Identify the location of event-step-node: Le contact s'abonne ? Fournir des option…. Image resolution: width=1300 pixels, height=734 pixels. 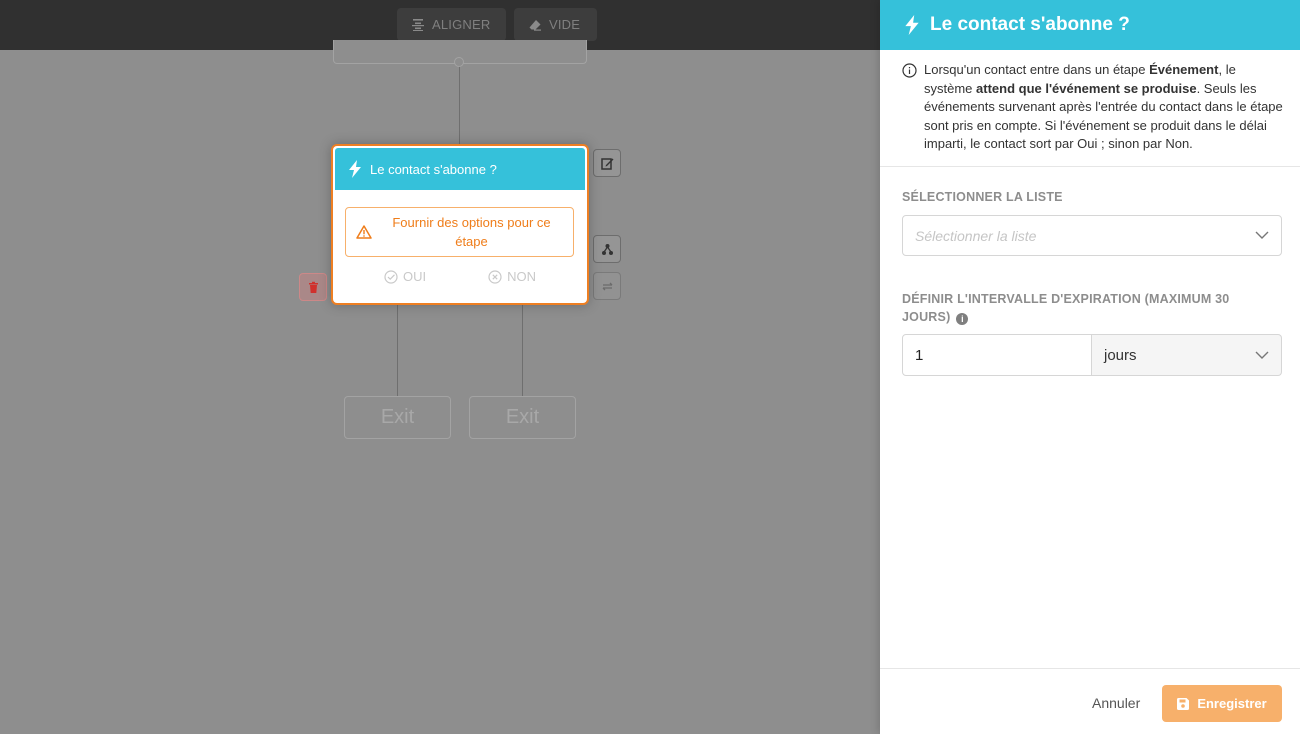
(460, 224).